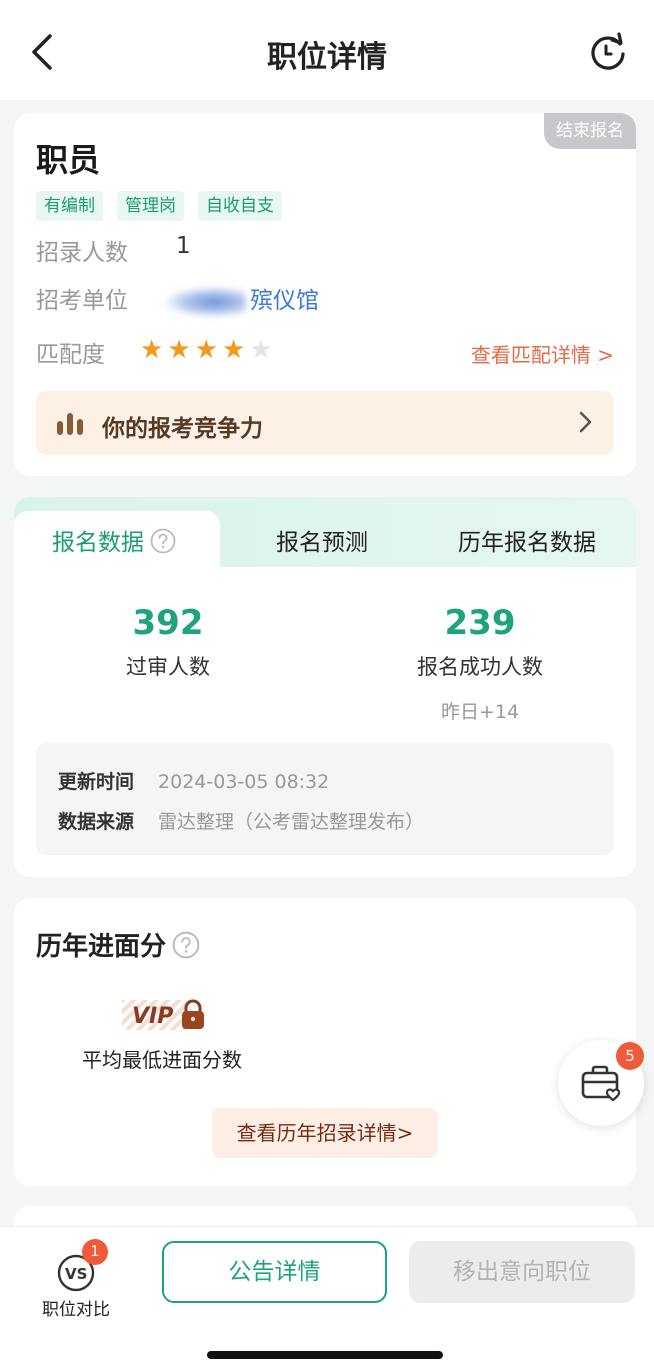  I want to click on data-meta-box: 更新时间 2024-03-05 08:32 数据来源 雷达整理（公考雷达整理发布）, so click(325, 799).